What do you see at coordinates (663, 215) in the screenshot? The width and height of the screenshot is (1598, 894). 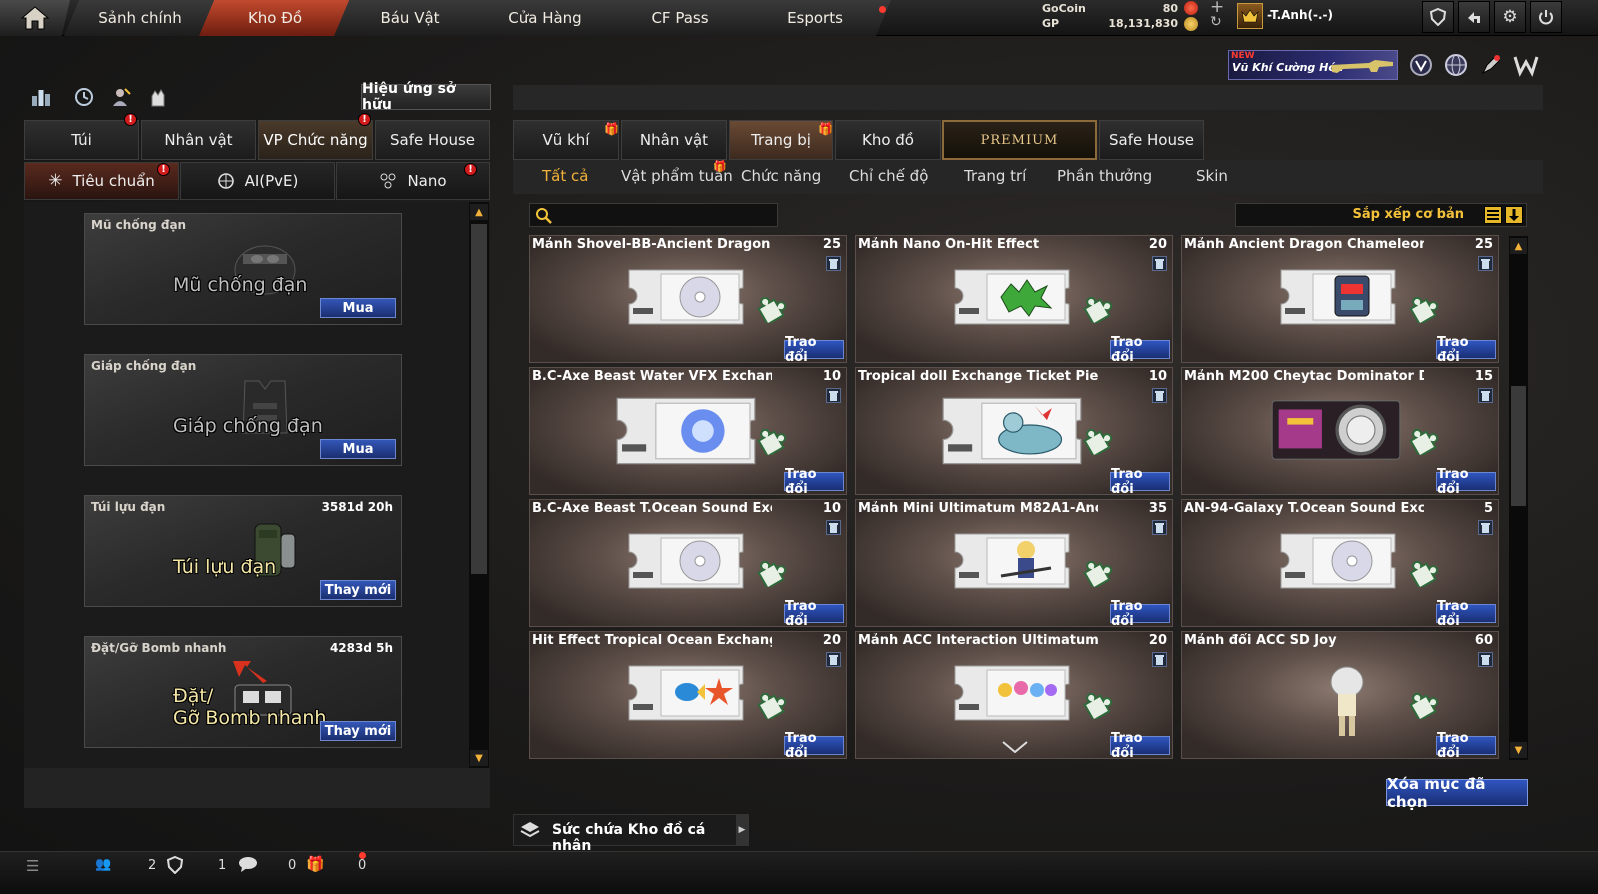 I see `search-input` at bounding box center [663, 215].